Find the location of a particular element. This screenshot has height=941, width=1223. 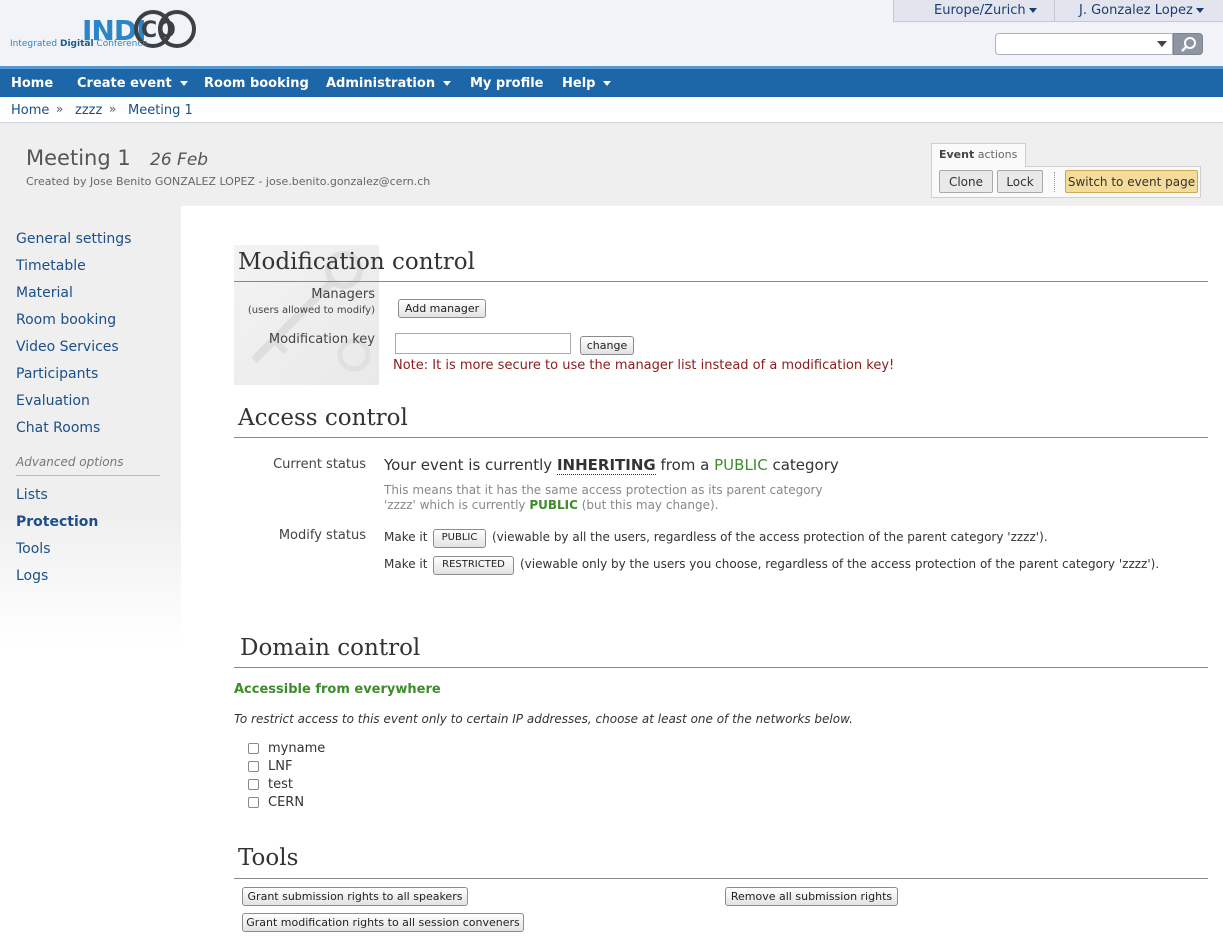

access-control-title: Access control is located at coordinates (323, 418).